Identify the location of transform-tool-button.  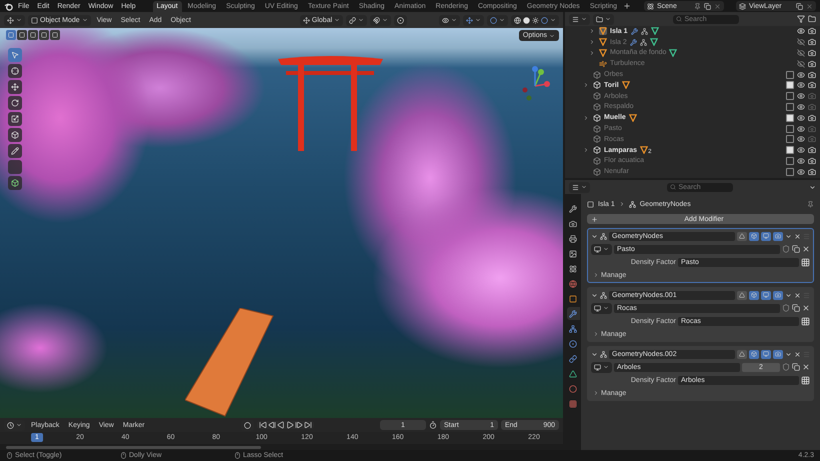
(15, 135).